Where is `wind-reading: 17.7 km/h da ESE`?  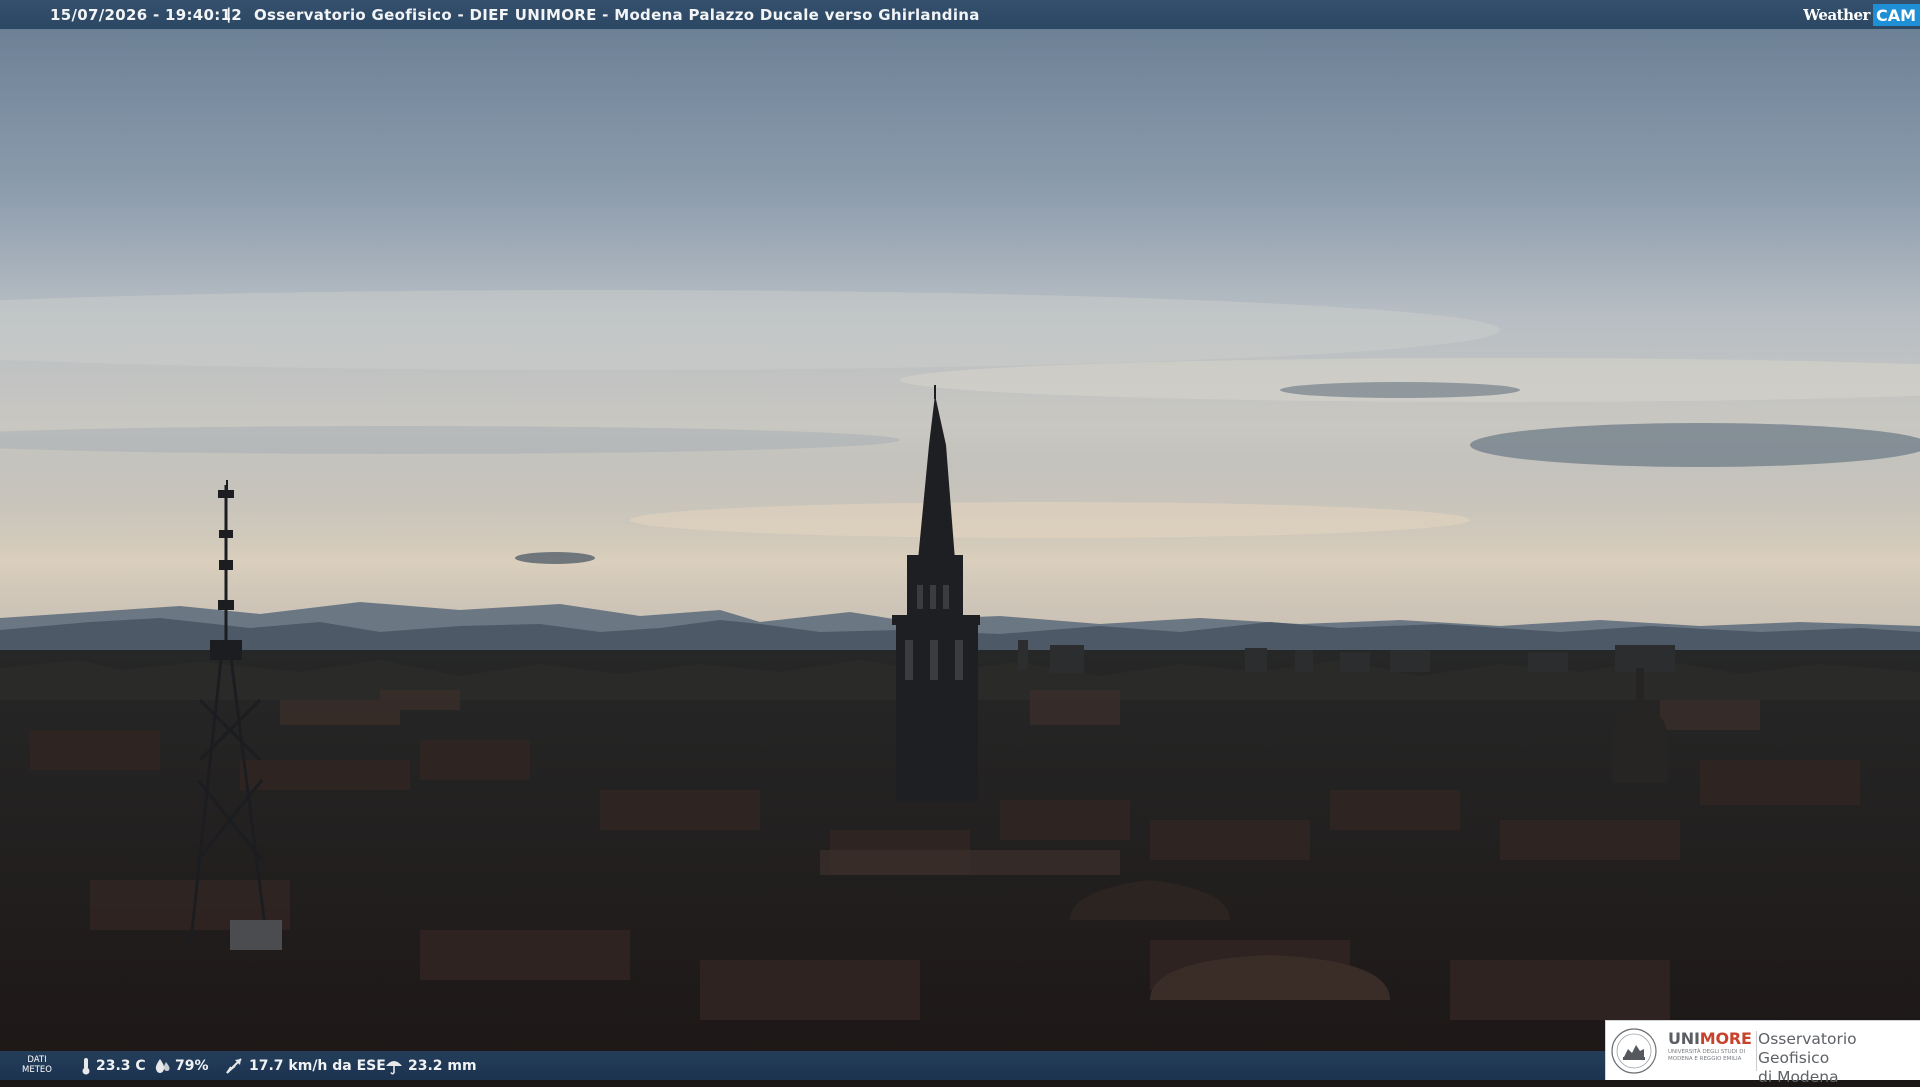 wind-reading: 17.7 km/h da ESE is located at coordinates (305, 1066).